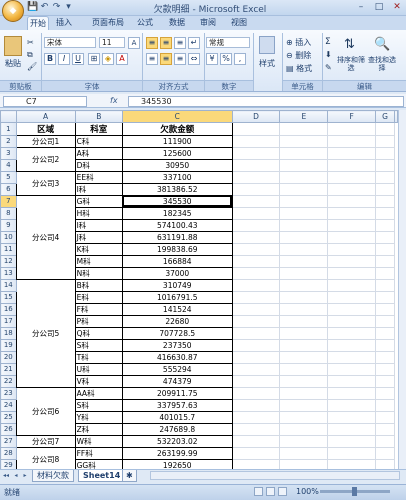 This screenshot has width=406, height=500. What do you see at coordinates (177, 309) in the screenshot?
I see `amount-cell: 141524` at bounding box center [177, 309].